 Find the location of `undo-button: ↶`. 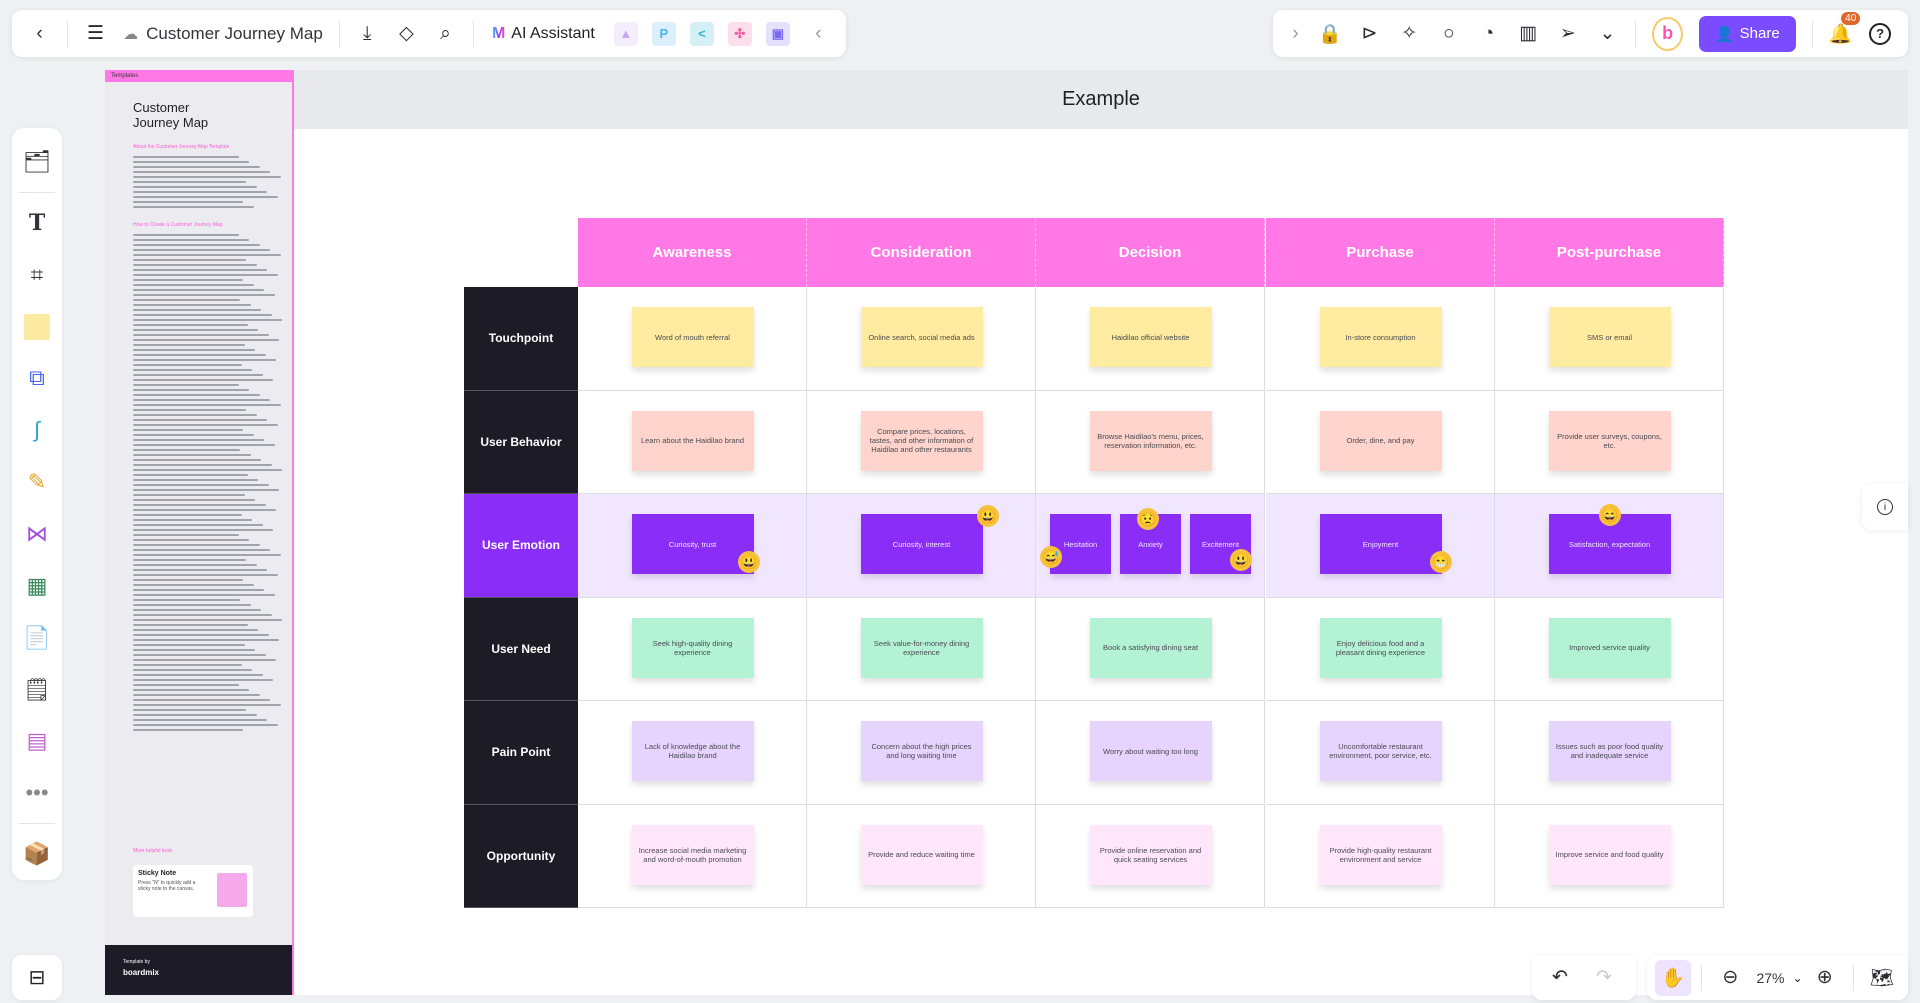

undo-button: ↶ is located at coordinates (1560, 978).